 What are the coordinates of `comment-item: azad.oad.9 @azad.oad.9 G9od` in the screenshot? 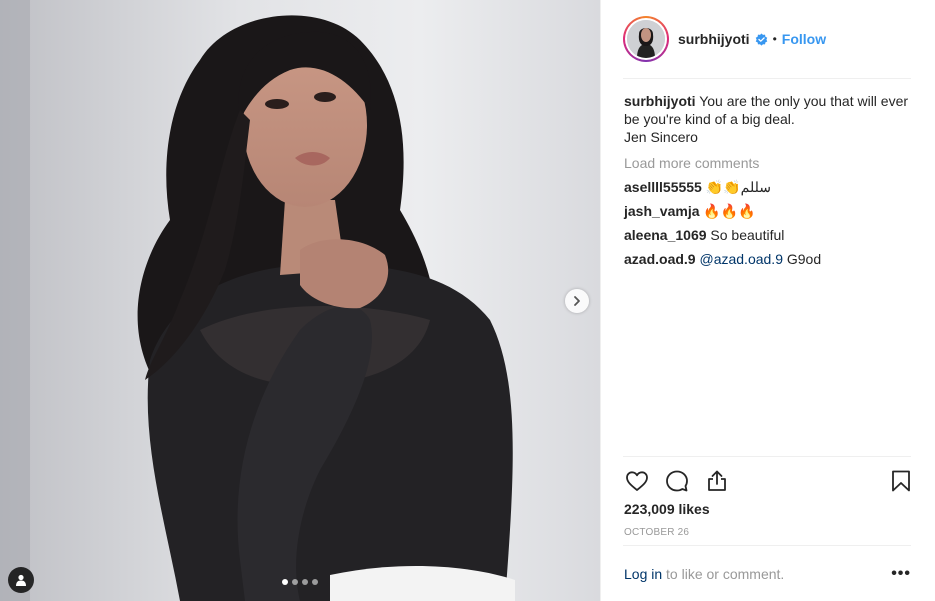 It's located at (769, 259).